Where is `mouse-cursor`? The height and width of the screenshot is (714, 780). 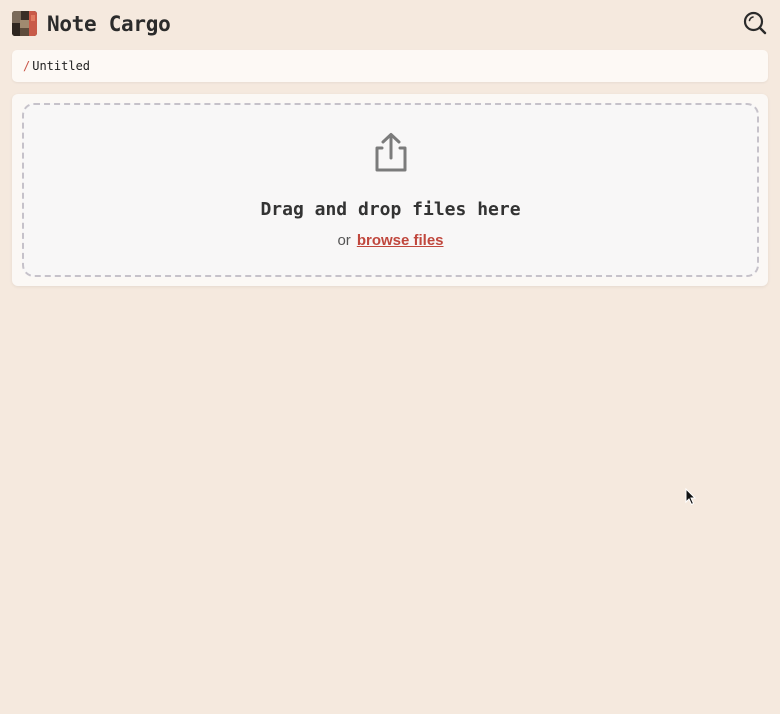 mouse-cursor is located at coordinates (691, 497).